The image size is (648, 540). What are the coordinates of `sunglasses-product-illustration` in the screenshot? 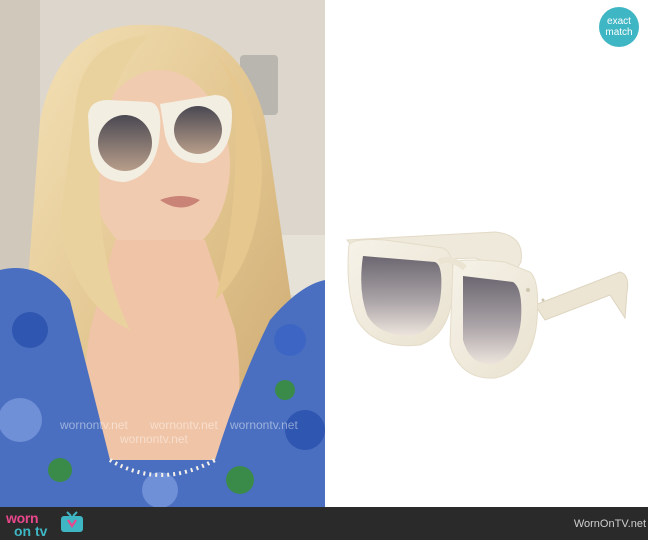 It's located at (487, 305).